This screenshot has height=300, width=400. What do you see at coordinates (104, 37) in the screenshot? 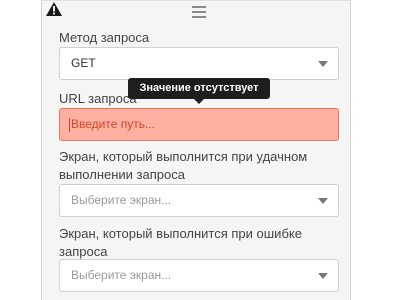
I see `method-label: Метод запроса` at bounding box center [104, 37].